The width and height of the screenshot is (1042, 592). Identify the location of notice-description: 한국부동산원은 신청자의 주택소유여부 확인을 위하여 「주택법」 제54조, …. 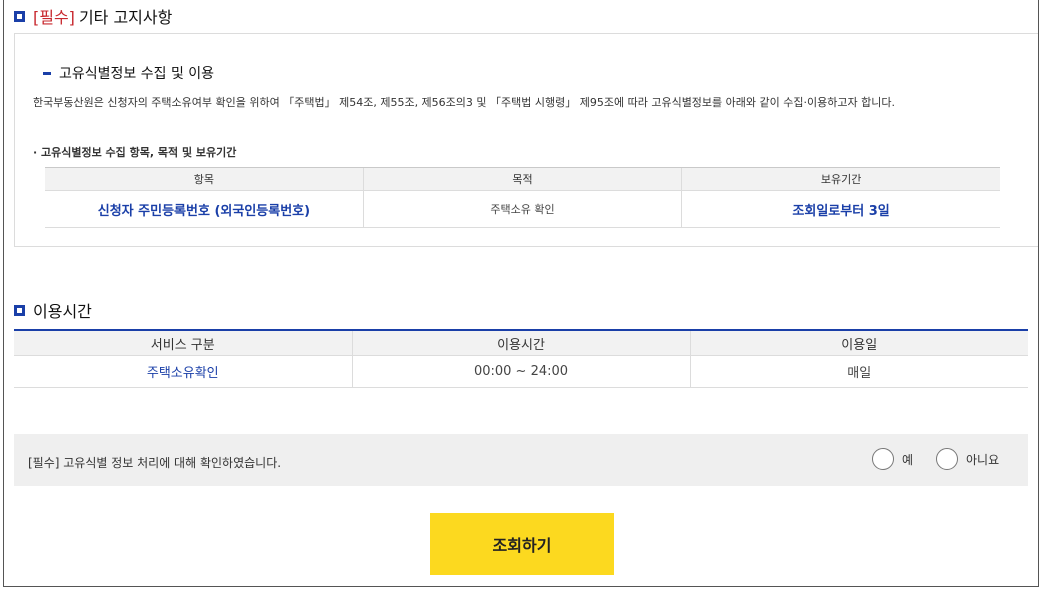
(464, 102).